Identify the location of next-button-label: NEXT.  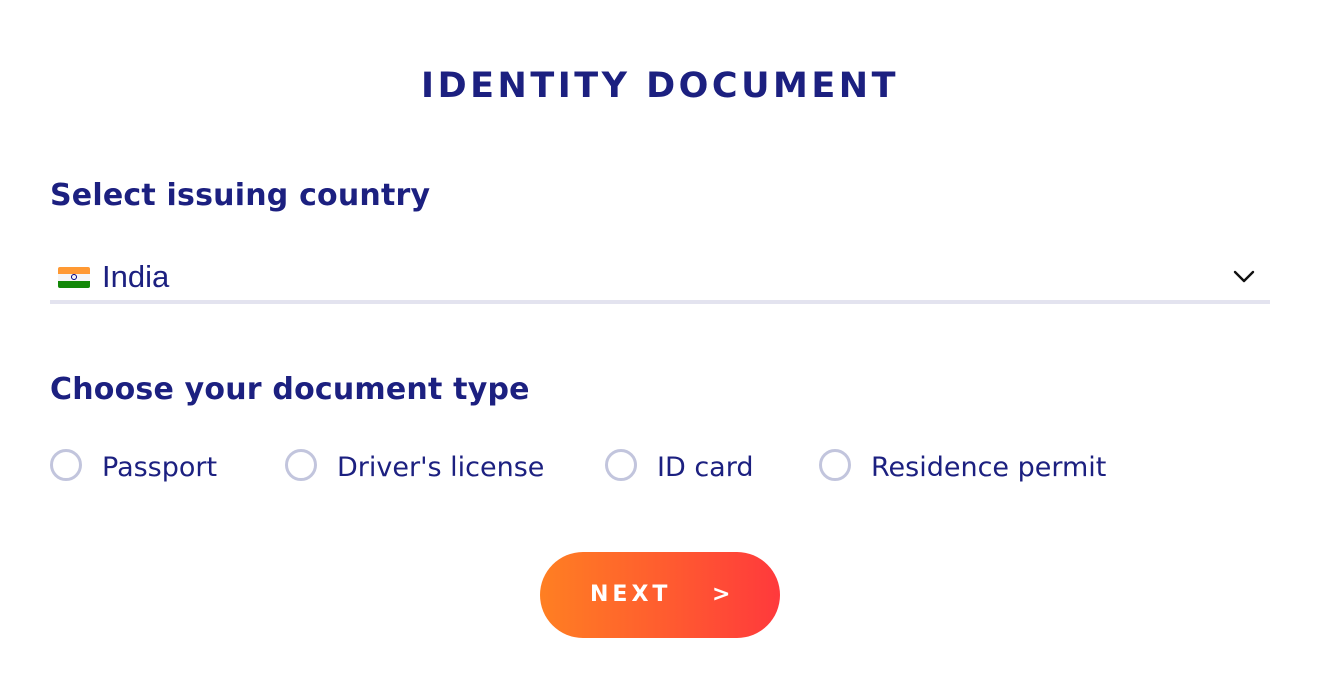
(631, 594).